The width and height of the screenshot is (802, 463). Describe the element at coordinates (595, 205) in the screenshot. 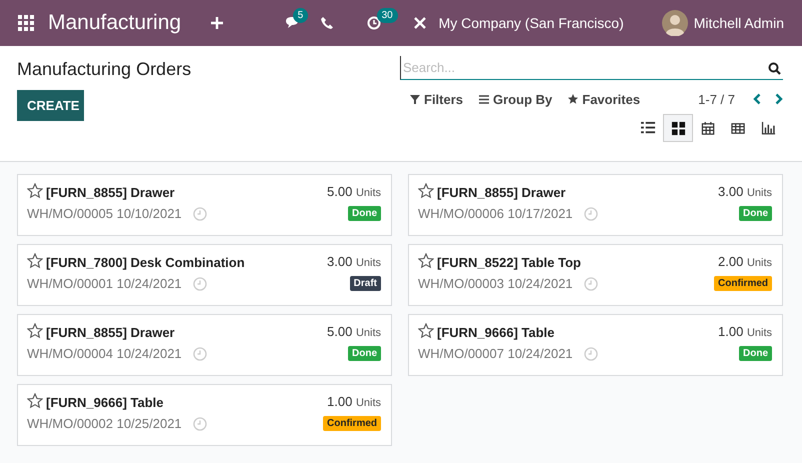

I see `order-card: [FURN_8855] Drawer 3.00 Units WH/MO/00006 10/17/2021 Done` at that location.